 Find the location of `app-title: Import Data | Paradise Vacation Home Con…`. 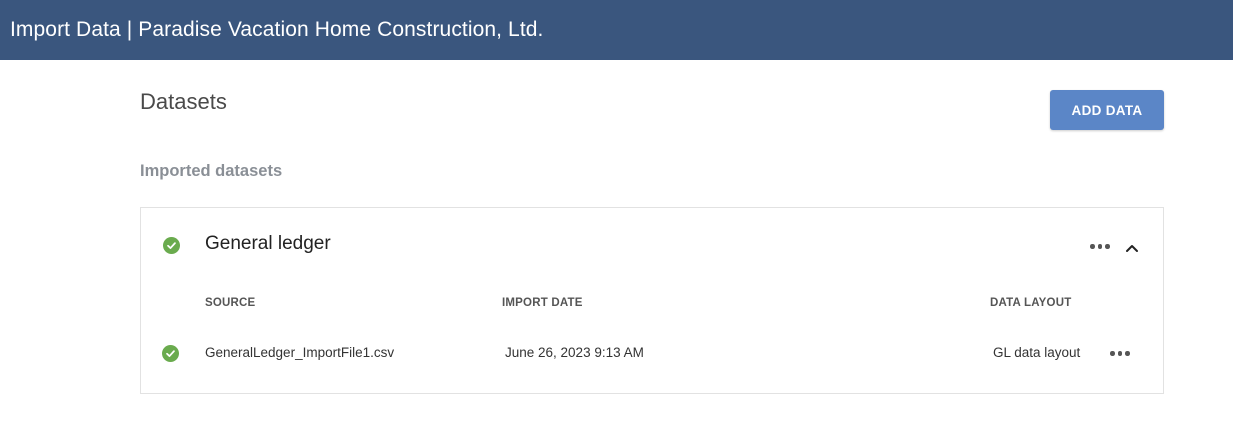

app-title: Import Data | Paradise Vacation Home Con… is located at coordinates (277, 29).